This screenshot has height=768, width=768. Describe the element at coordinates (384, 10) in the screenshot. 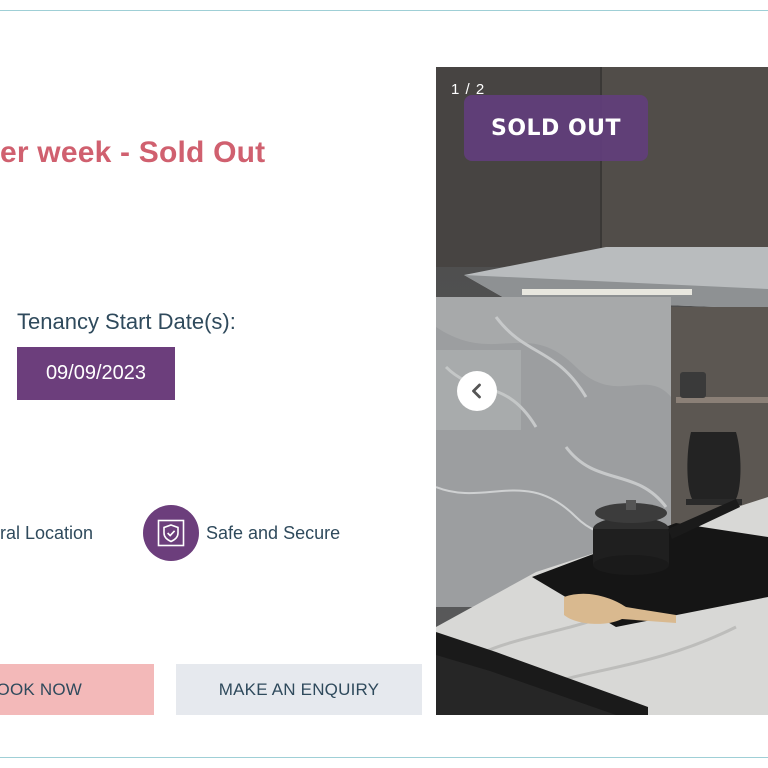

I see `top-divider` at that location.